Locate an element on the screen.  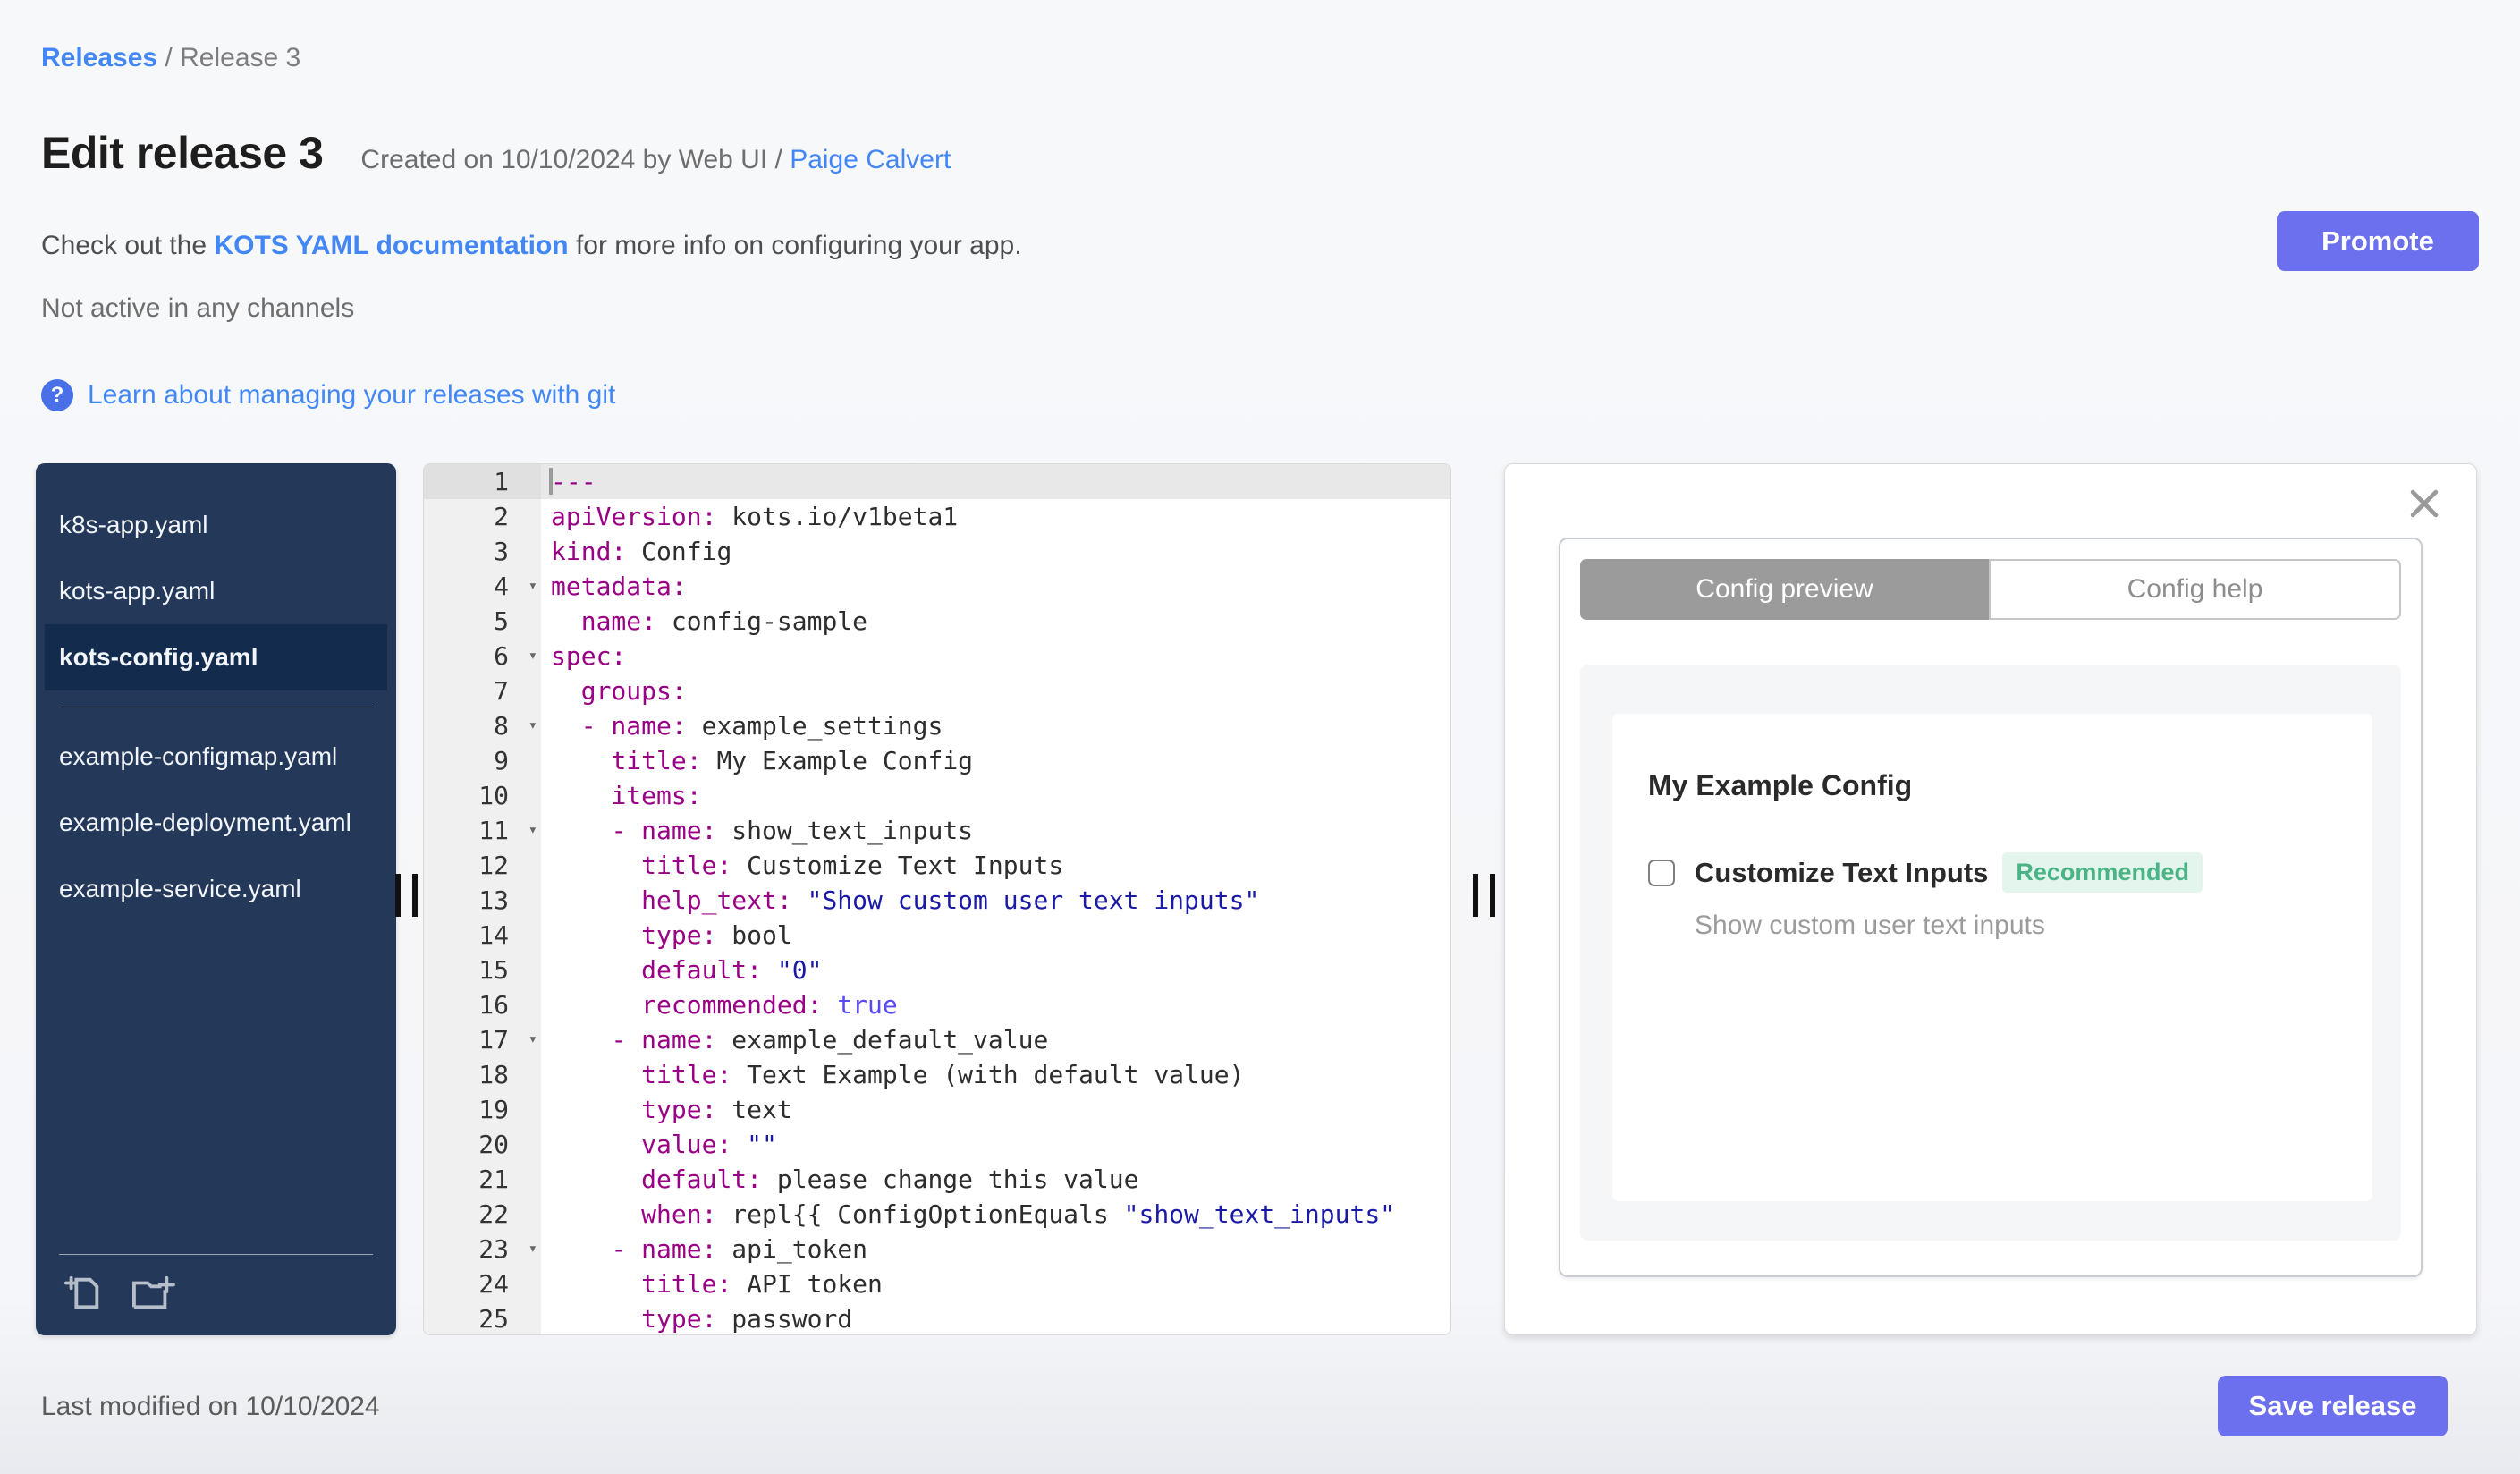
editor-gutter-17: 17 ▾ is located at coordinates (482, 1039).